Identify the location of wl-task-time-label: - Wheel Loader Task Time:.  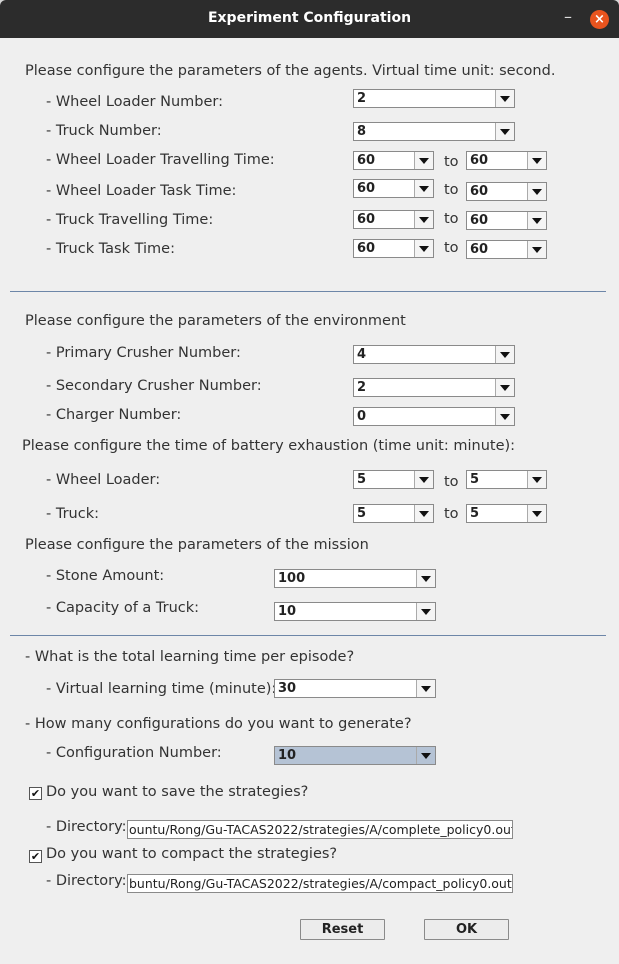
(141, 191).